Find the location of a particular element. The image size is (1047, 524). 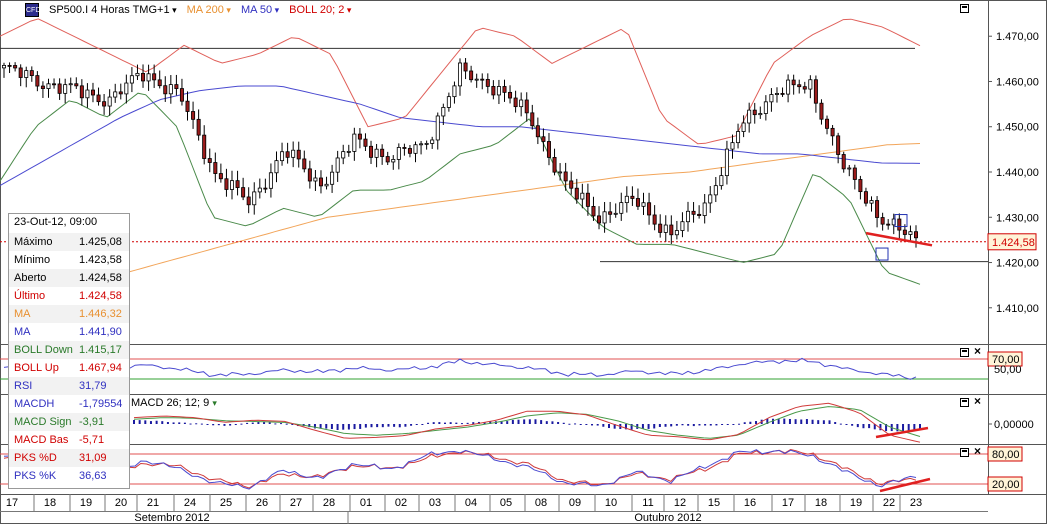

infobox-row: MACD Sign -3,91 is located at coordinates (69, 422).